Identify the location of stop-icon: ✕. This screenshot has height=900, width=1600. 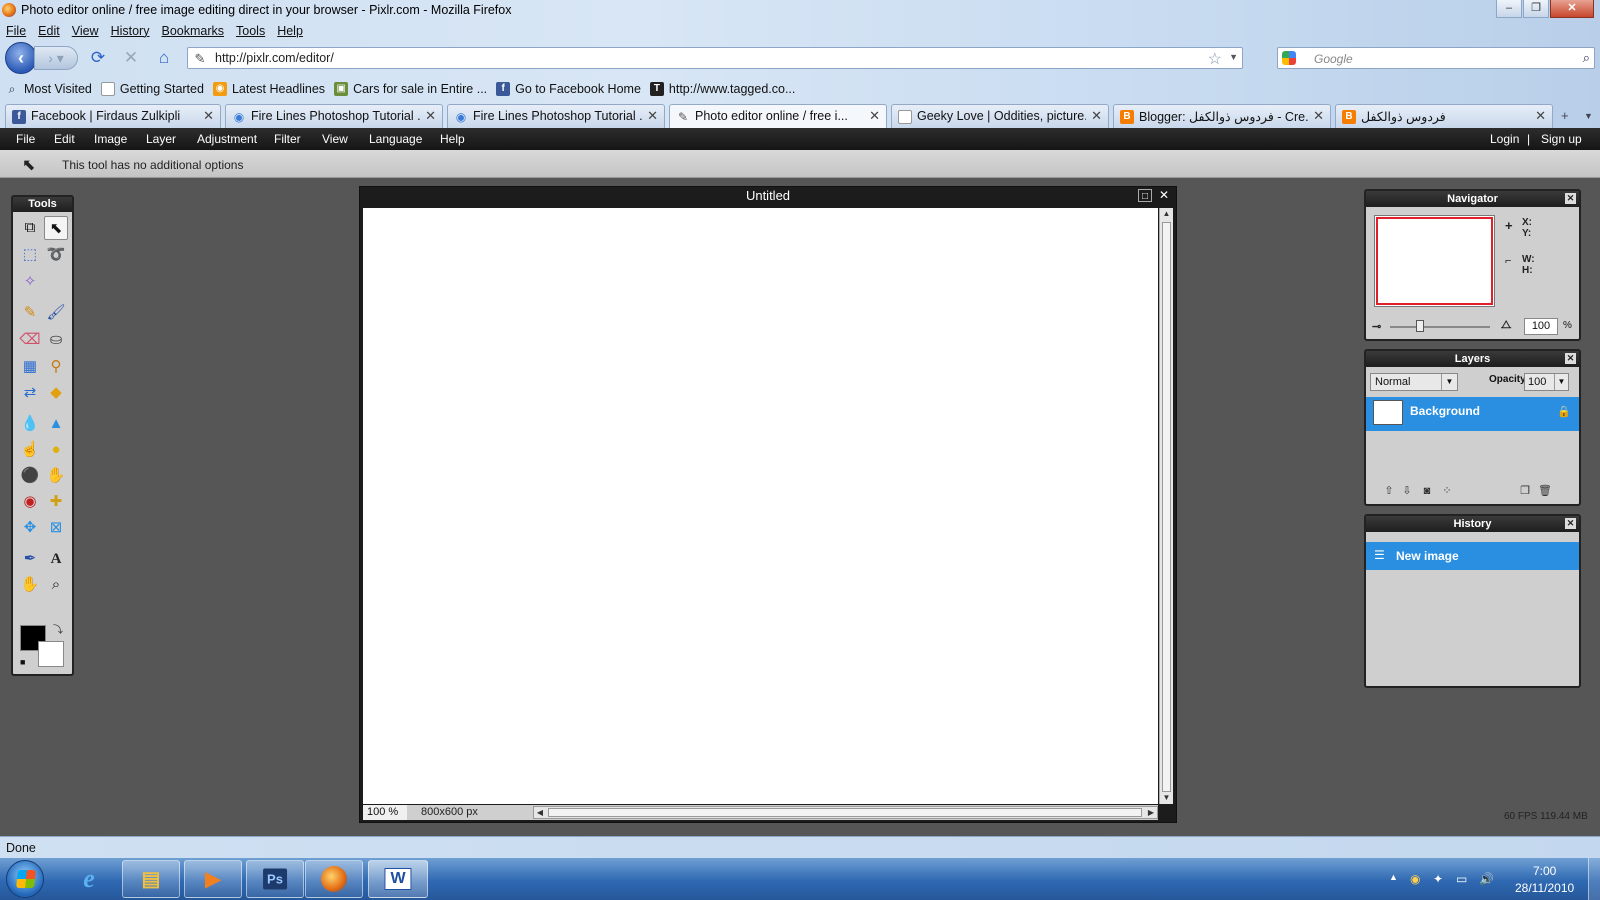
(131, 58).